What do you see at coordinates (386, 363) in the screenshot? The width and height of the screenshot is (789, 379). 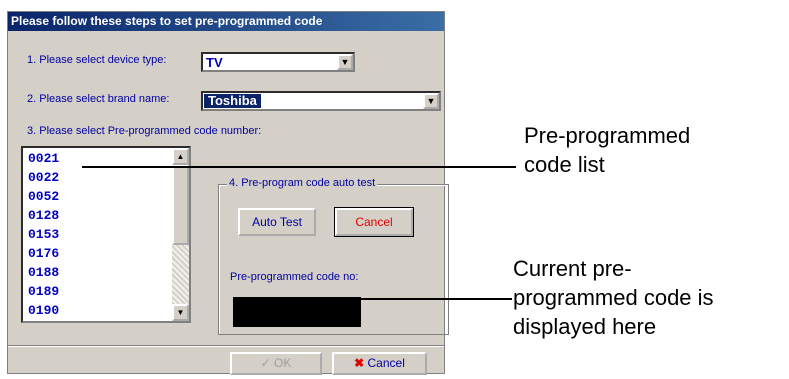 I see `cancel-label: Cancel` at bounding box center [386, 363].